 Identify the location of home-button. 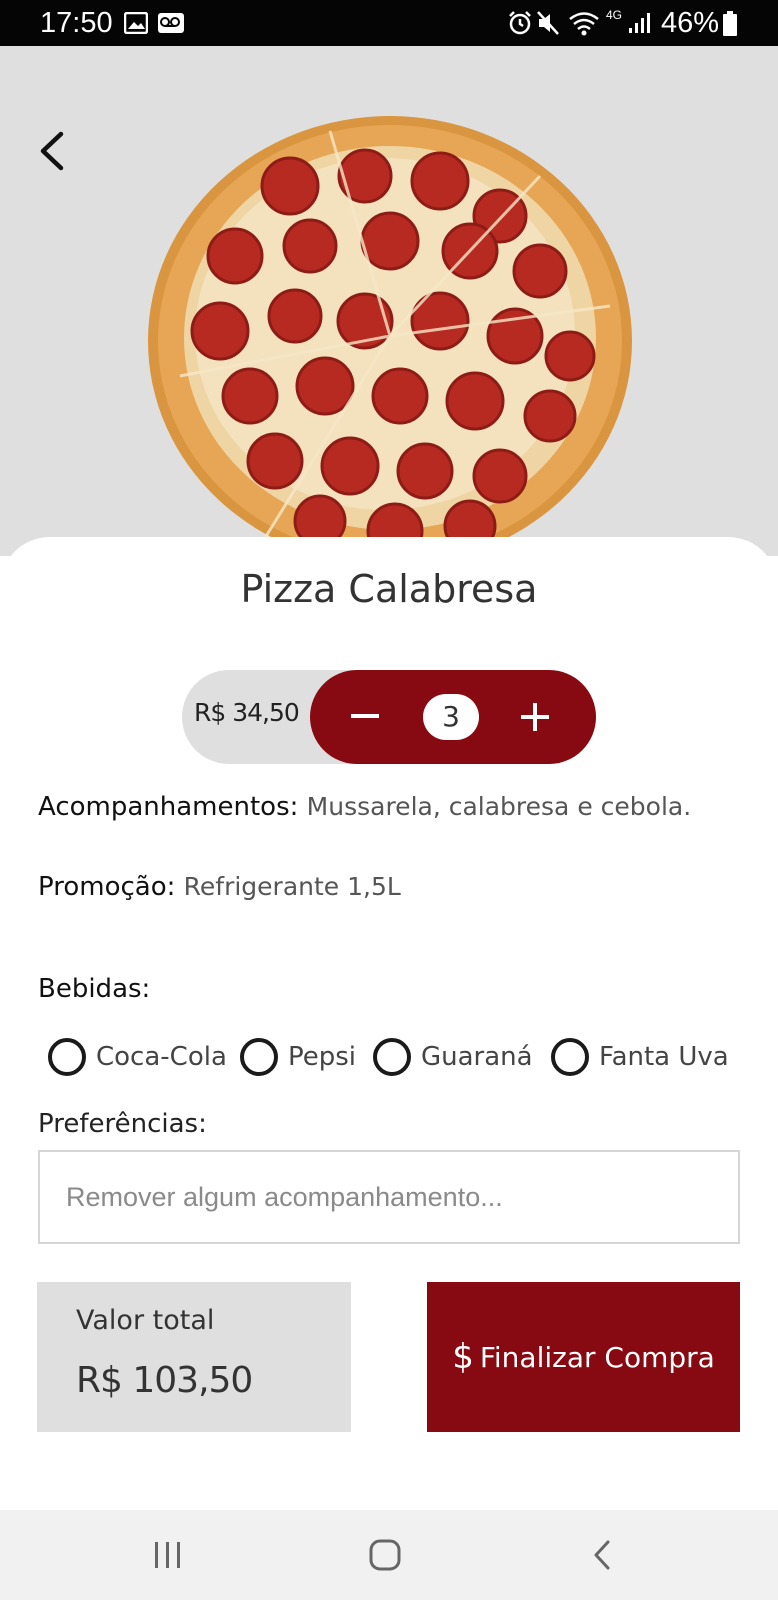
(385, 1555).